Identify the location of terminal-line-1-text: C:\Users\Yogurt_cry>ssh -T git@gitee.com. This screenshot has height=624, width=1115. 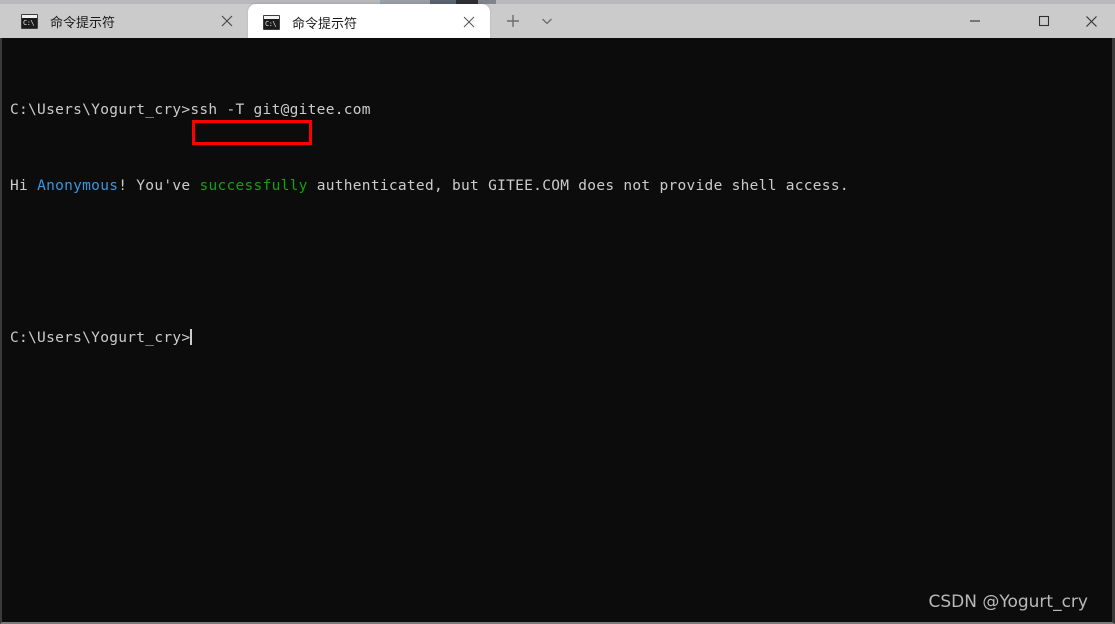
(190, 110).